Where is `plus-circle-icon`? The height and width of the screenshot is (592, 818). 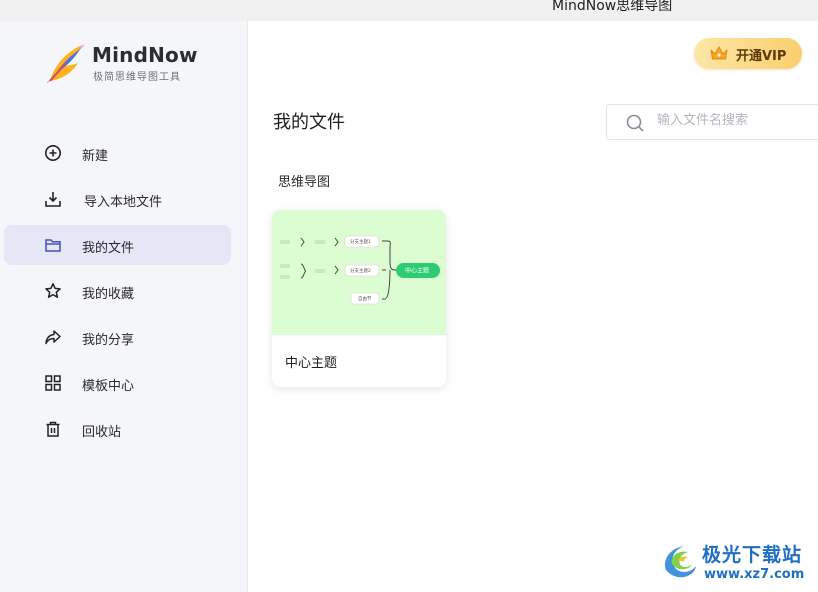
plus-circle-icon is located at coordinates (53, 153).